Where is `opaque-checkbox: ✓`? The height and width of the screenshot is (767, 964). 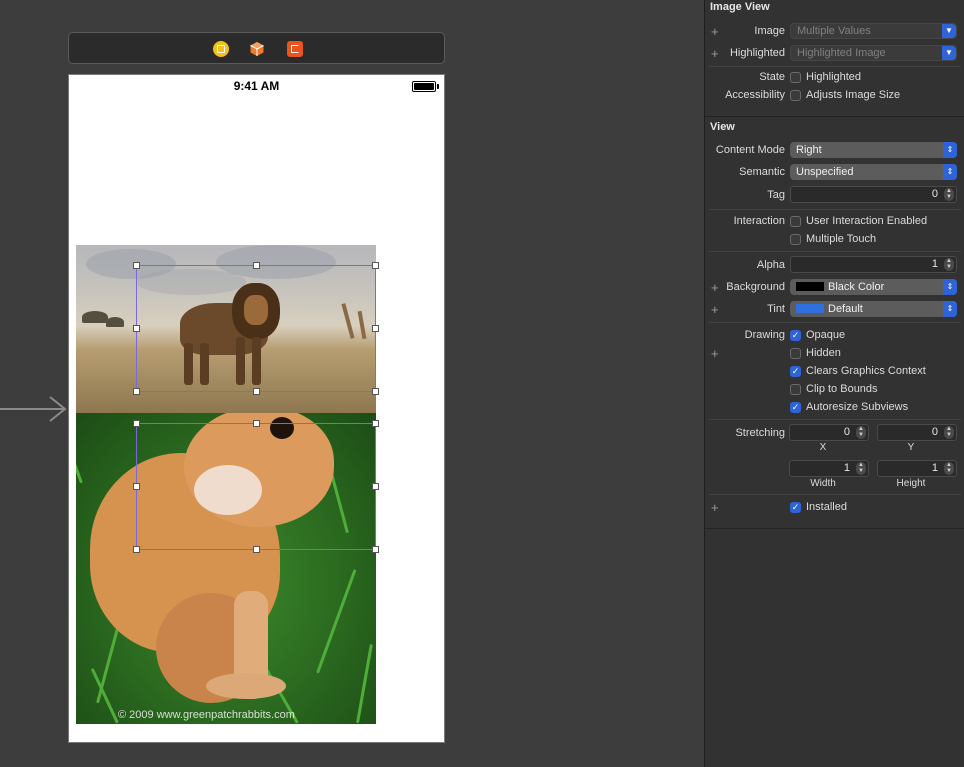 opaque-checkbox: ✓ is located at coordinates (795, 335).